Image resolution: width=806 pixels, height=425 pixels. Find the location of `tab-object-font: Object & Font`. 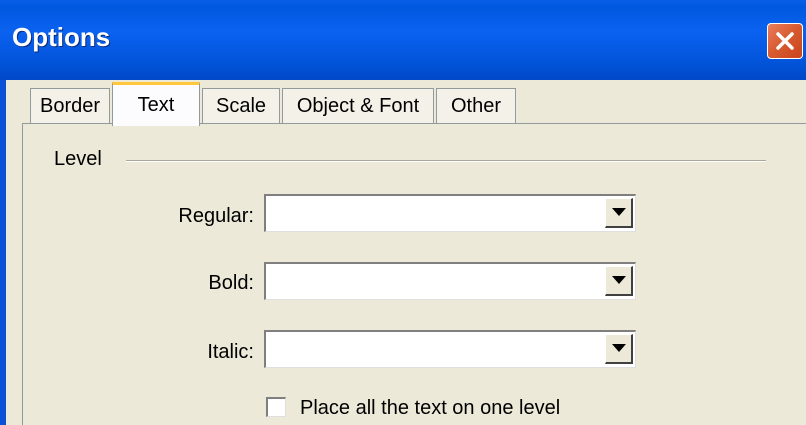

tab-object-font: Object & Font is located at coordinates (358, 106).